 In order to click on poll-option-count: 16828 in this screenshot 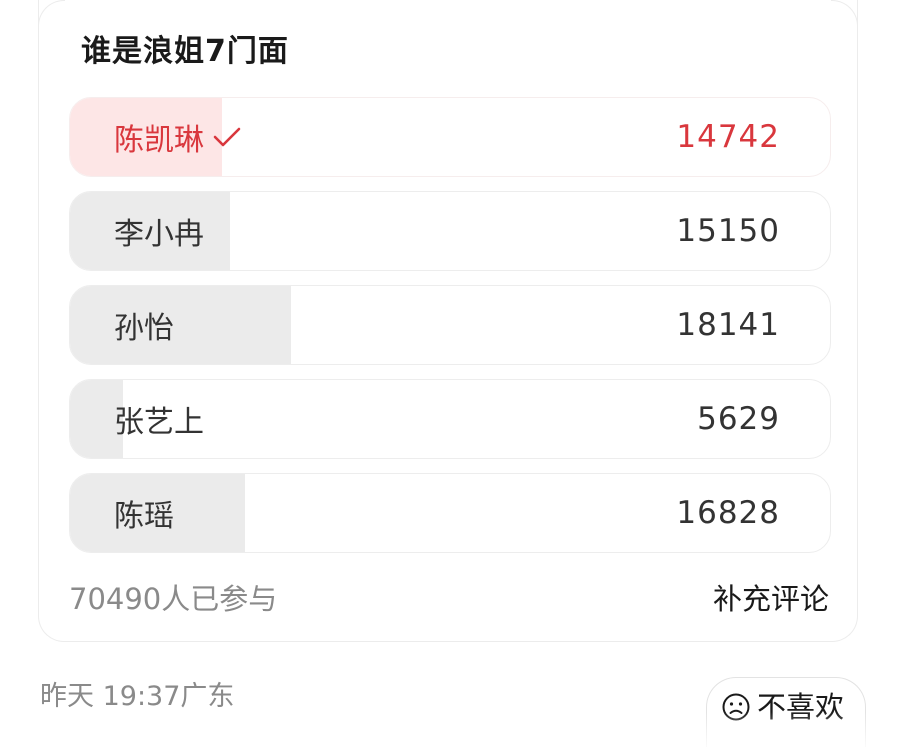, I will do `click(728, 513)`.